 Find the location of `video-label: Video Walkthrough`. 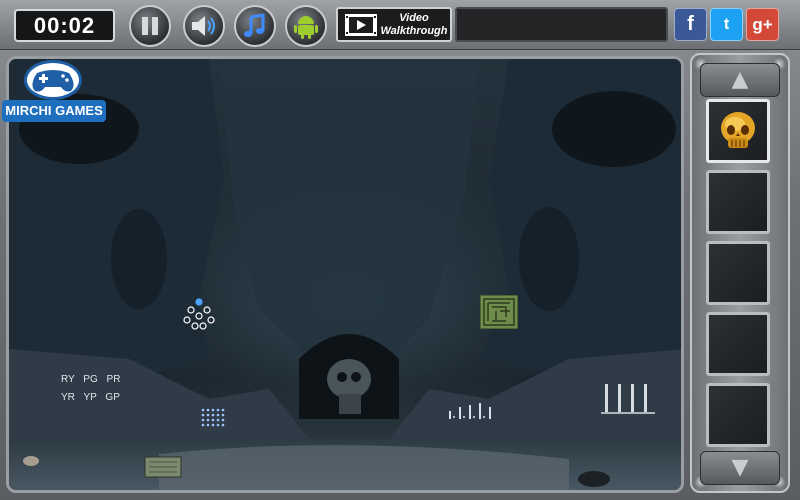

video-label: Video Walkthrough is located at coordinates (414, 25).